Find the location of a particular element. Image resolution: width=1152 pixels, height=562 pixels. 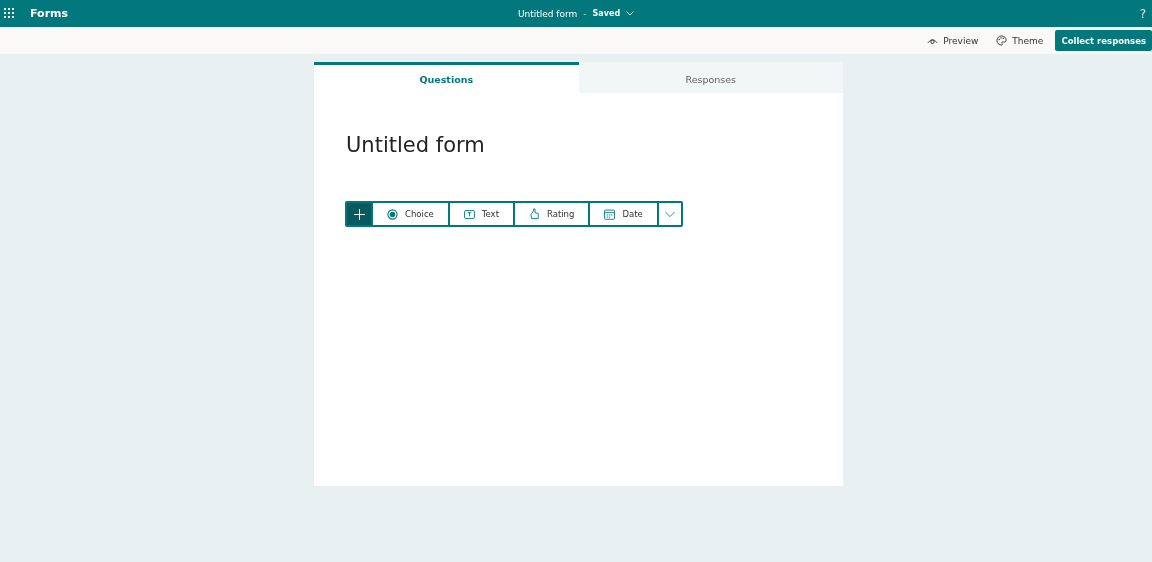

question-type-button: Text is located at coordinates (481, 214).